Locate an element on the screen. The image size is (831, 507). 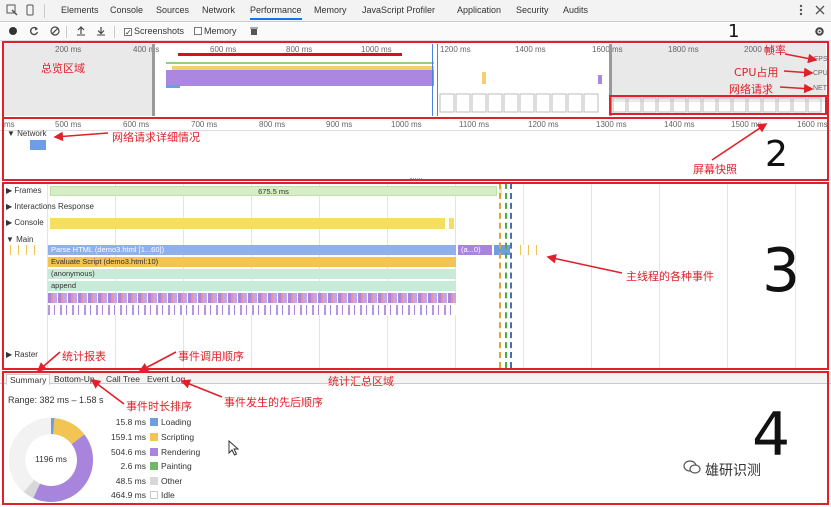
section-number-1: 1 is located at coordinates (734, 31).